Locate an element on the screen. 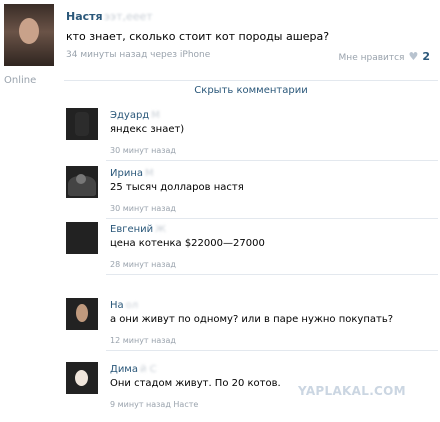 The image size is (440, 422). commenter-name: Эдуард М is located at coordinates (135, 115).